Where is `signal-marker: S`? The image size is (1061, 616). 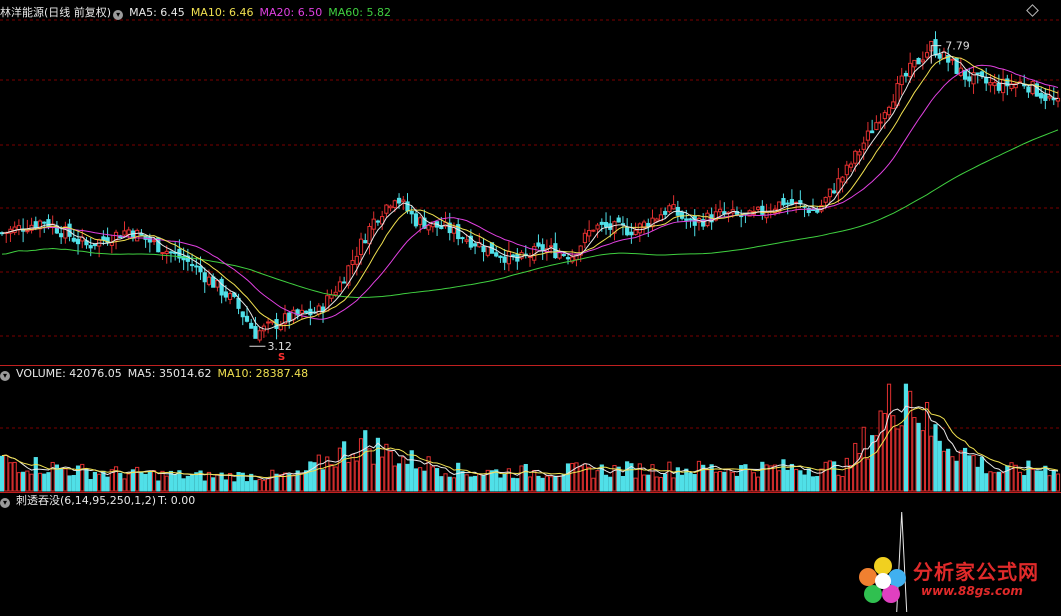
signal-marker: S is located at coordinates (281, 357).